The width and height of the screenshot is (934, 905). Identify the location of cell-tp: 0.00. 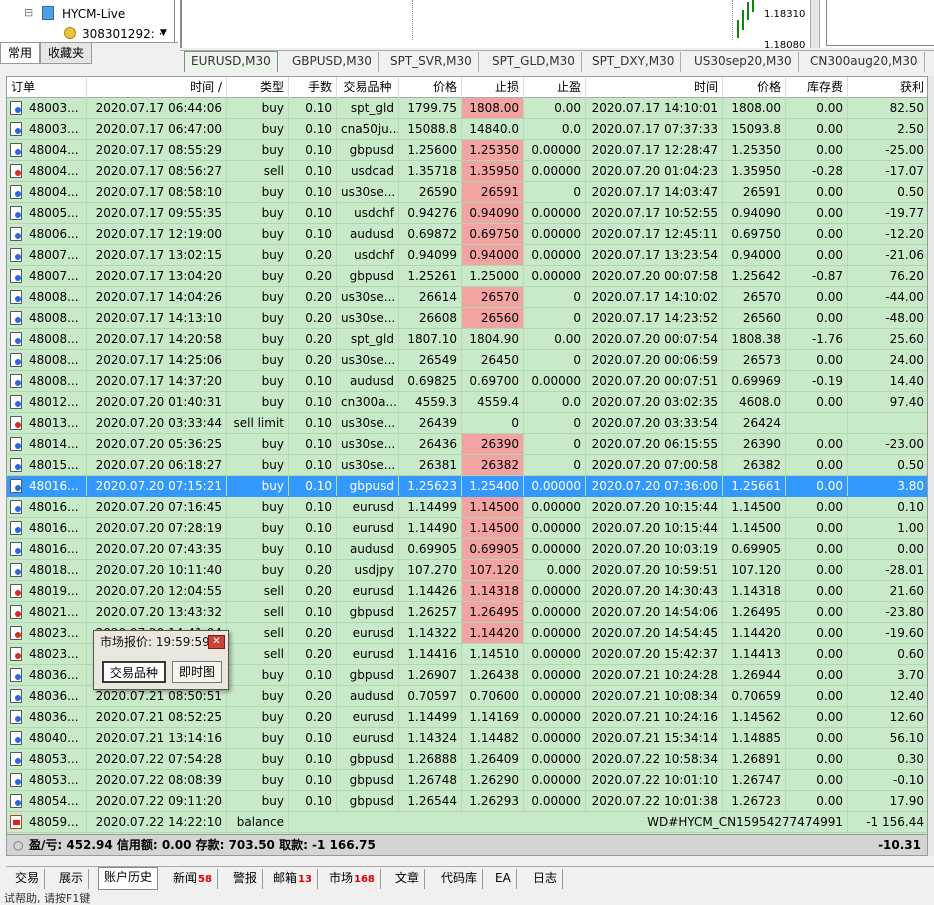
(555, 108).